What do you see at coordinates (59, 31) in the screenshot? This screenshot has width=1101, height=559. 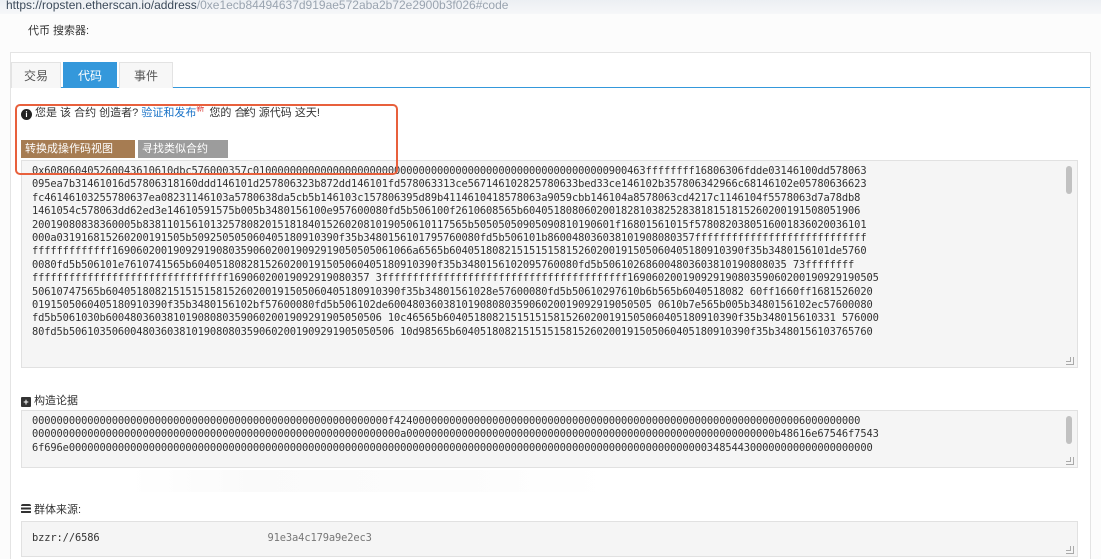 I see `token-search-label: 代币 搜索器:` at bounding box center [59, 31].